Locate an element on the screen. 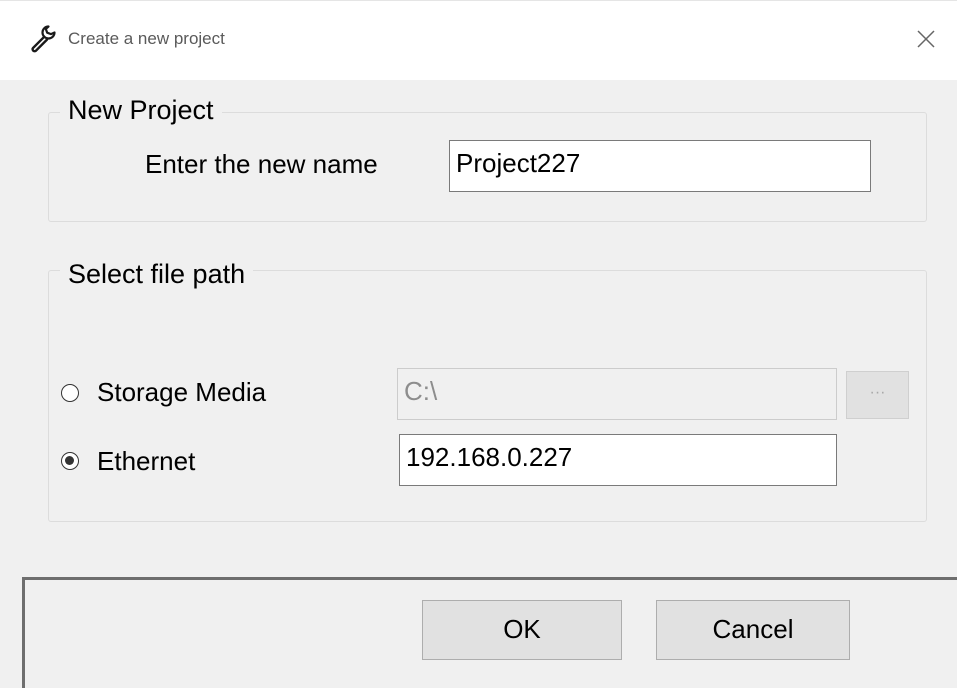  storage-media-label: Storage Media is located at coordinates (181, 392).